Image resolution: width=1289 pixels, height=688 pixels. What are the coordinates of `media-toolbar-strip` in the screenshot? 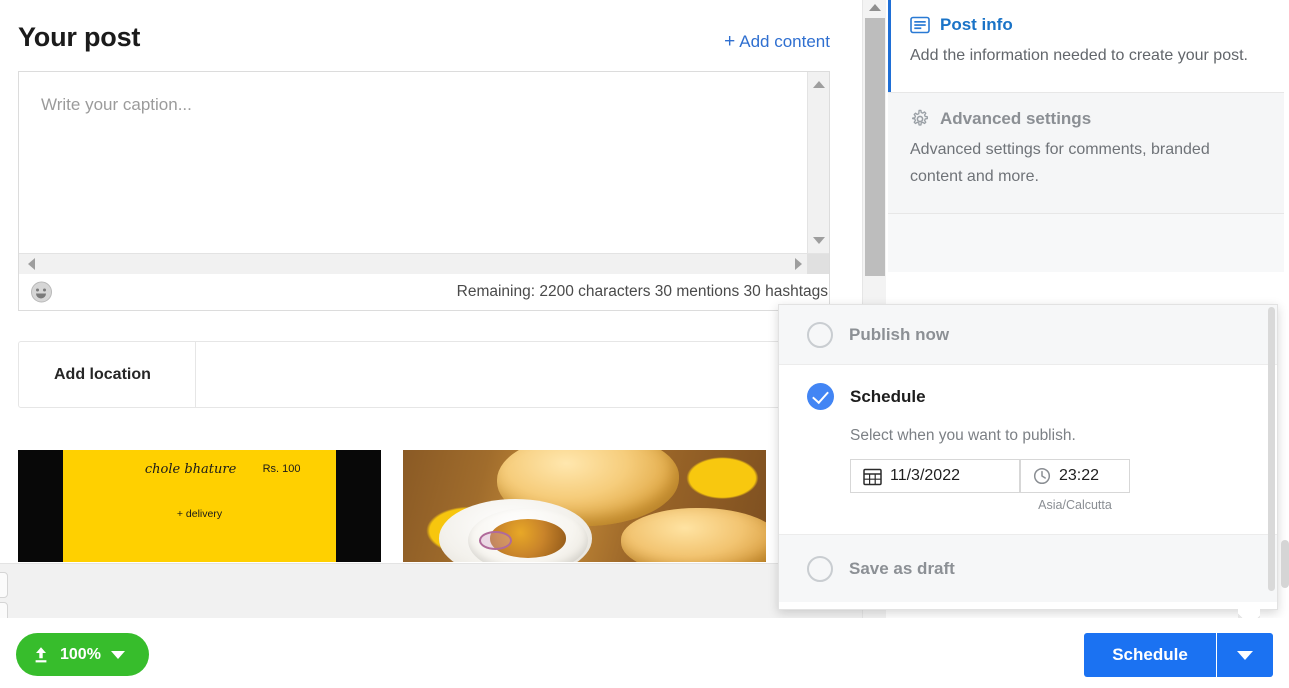 It's located at (431, 590).